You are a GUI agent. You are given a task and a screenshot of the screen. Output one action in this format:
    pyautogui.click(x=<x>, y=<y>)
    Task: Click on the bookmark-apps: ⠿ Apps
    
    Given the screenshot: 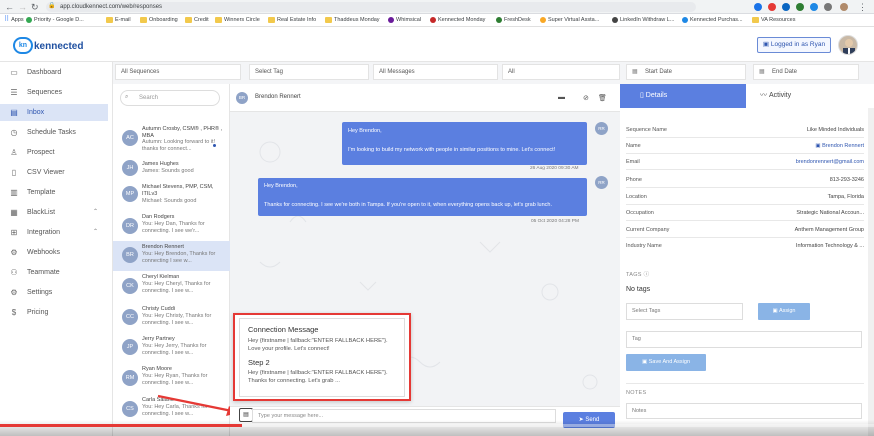 What is the action you would take?
    pyautogui.click(x=14, y=20)
    